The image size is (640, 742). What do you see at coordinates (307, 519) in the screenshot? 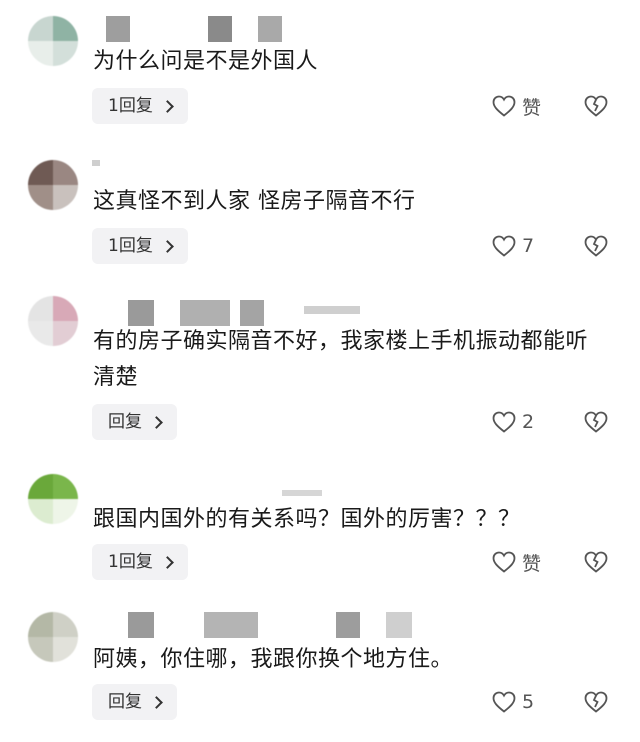
I see `comment-text: 跟国内国外的有关系吗？国外的厉害？？？` at bounding box center [307, 519].